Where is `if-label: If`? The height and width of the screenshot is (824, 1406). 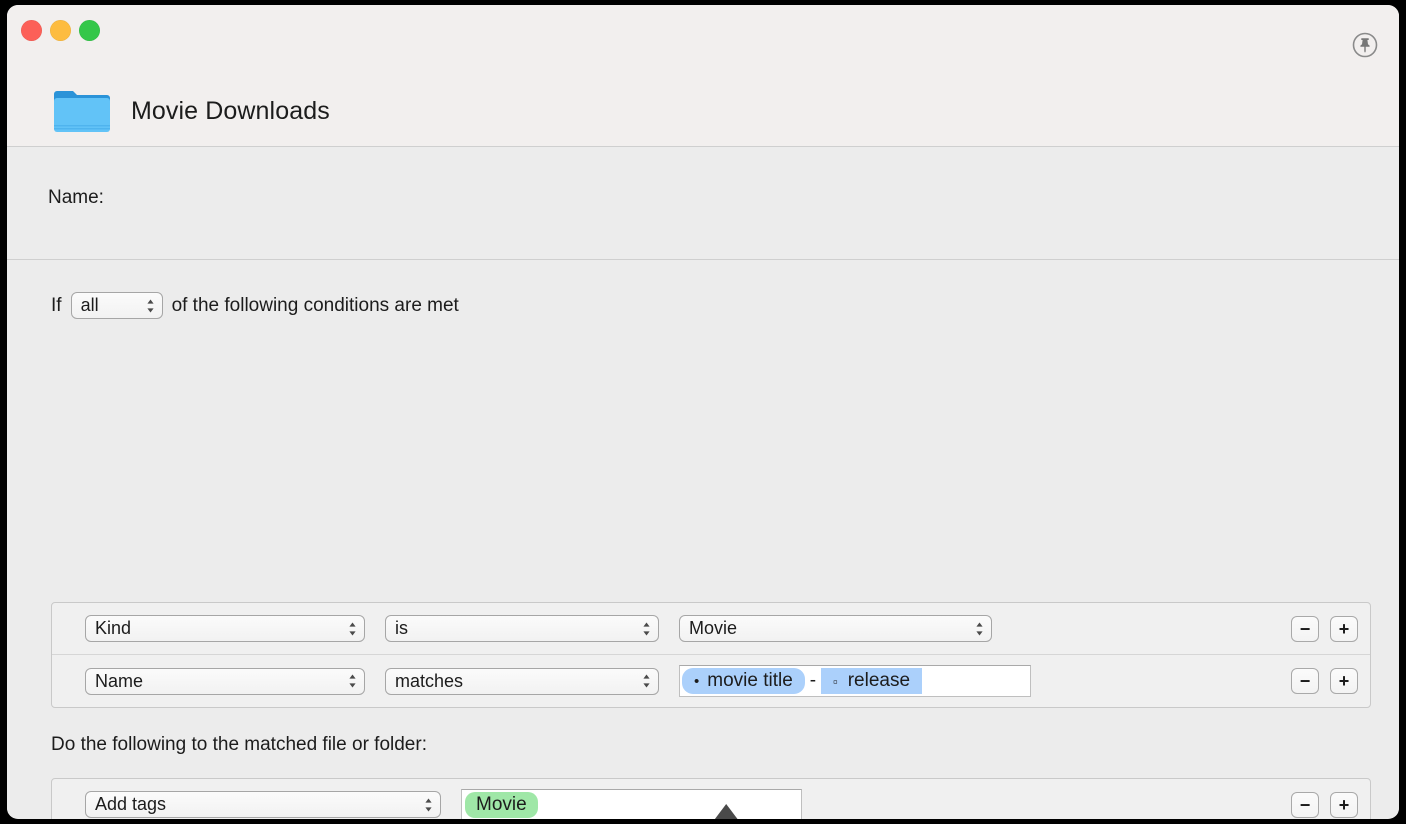
if-label: If is located at coordinates (56, 305).